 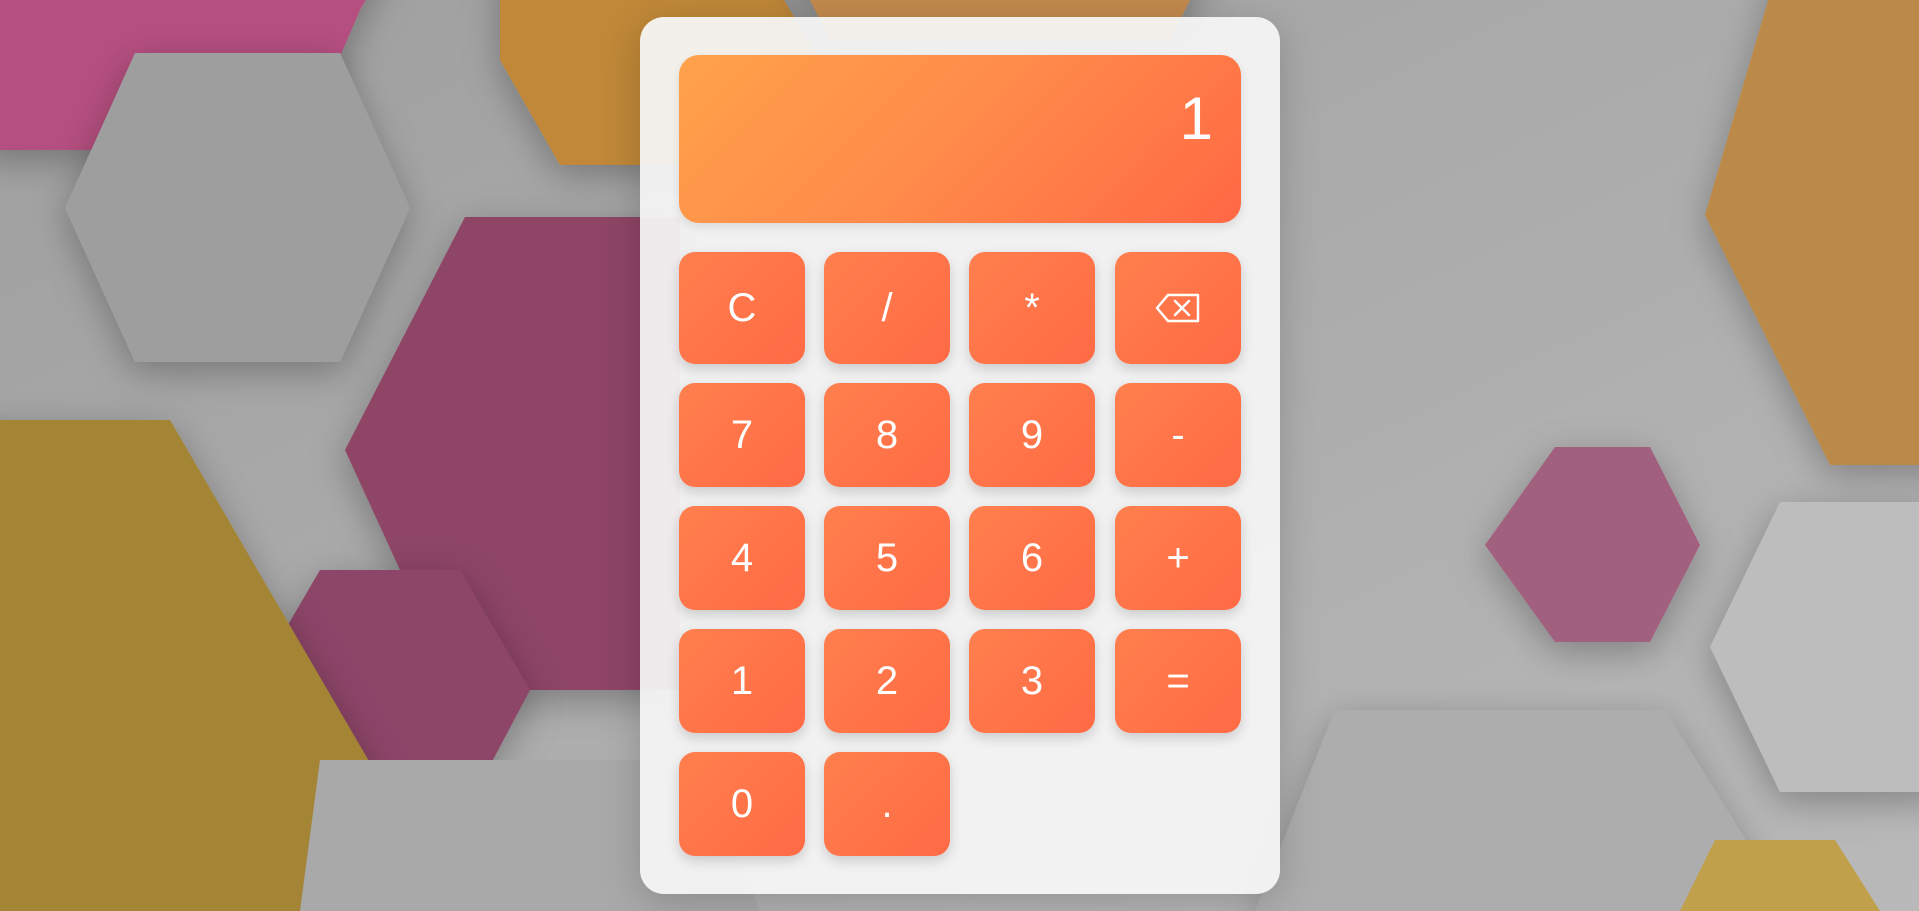 I want to click on zero-label: 0, so click(x=742, y=804).